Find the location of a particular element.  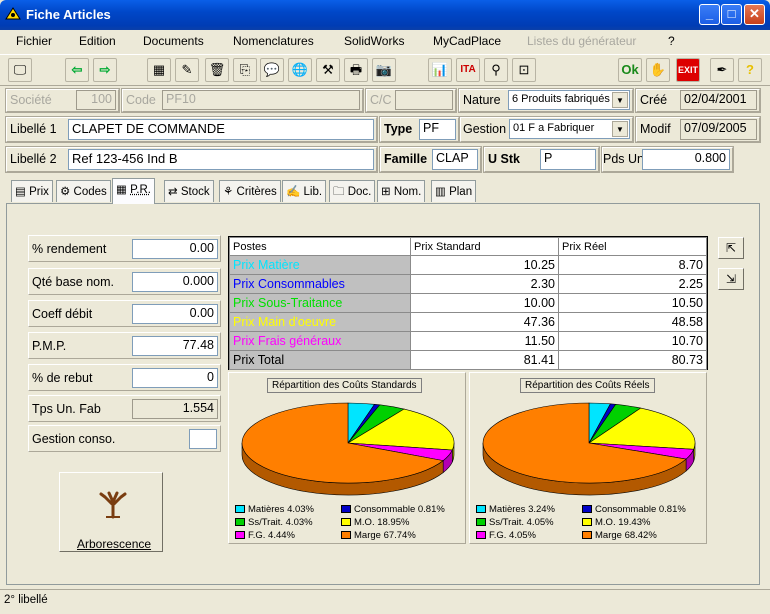

standard-cell: 47.36 is located at coordinates (484, 322).